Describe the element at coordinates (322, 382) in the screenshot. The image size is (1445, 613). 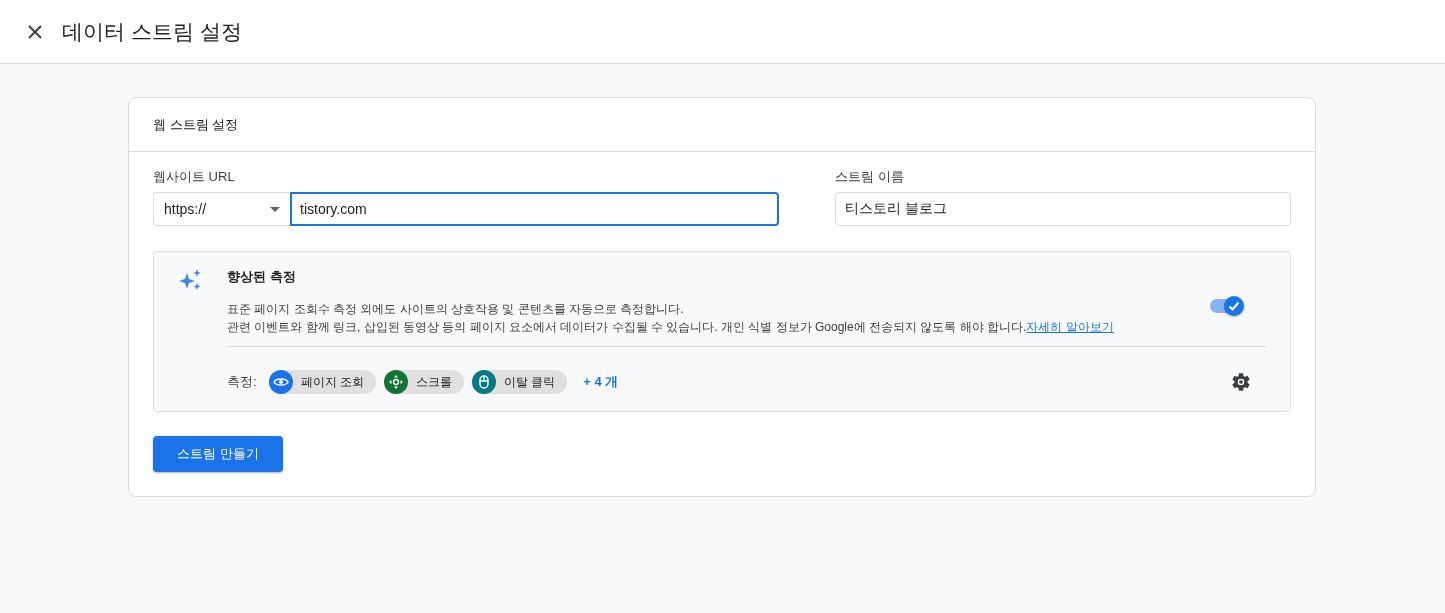
I see `measure-chip: 페이지 조회` at that location.